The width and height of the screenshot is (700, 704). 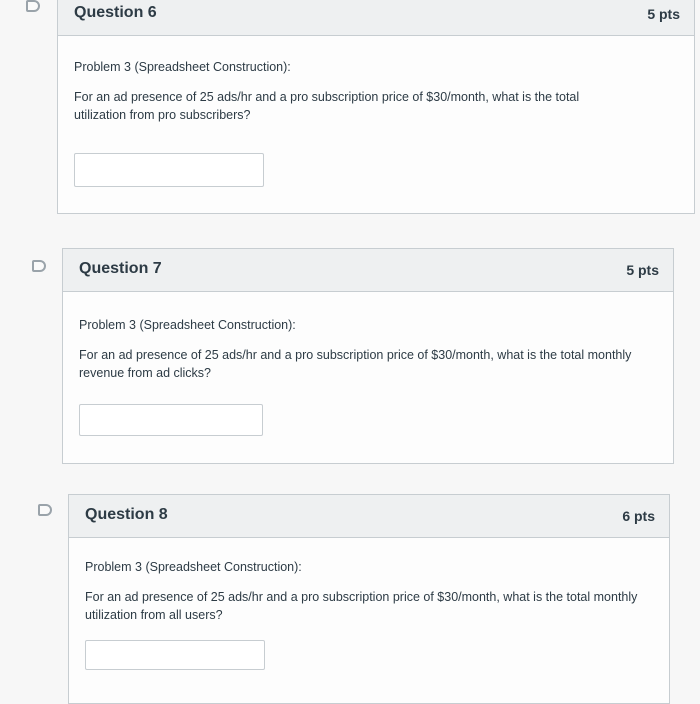 What do you see at coordinates (376, 18) in the screenshot?
I see `question-header: Question 6 5 pts` at bounding box center [376, 18].